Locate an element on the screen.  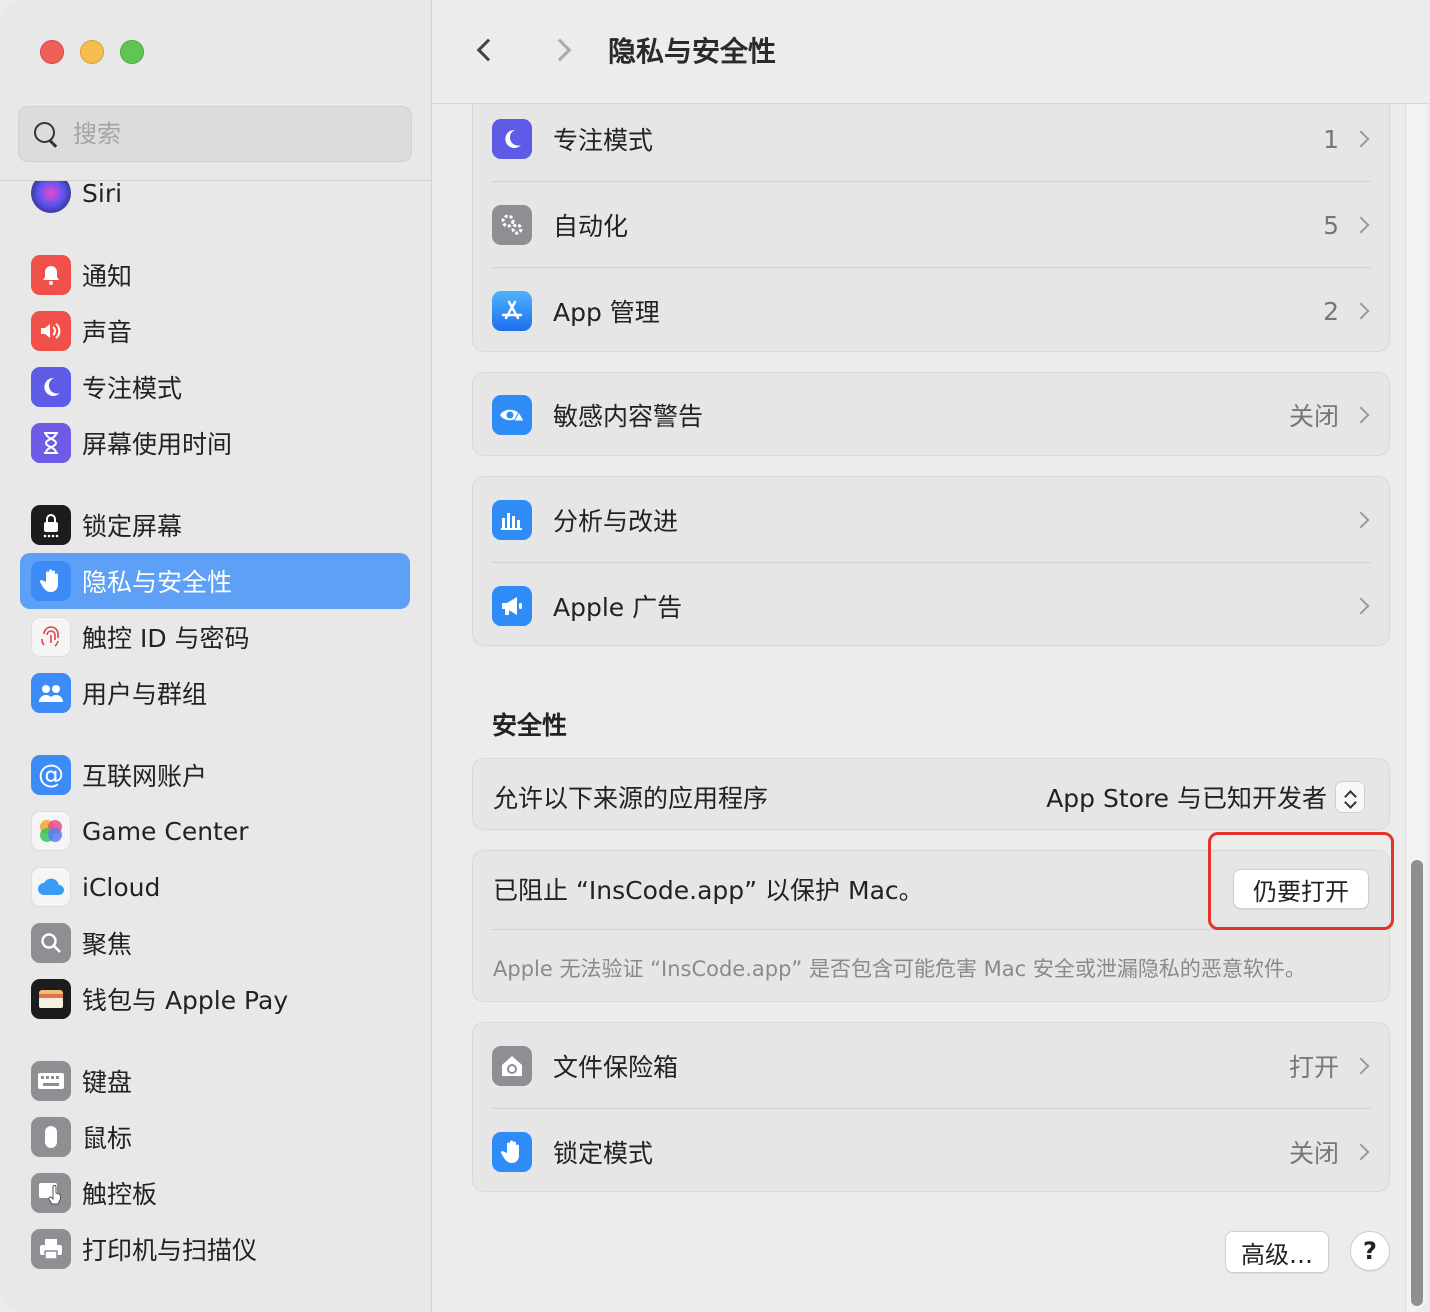
privacy-group: 专注模式 1 自动化 5 App 管理 2 is located at coordinates (931, 218).